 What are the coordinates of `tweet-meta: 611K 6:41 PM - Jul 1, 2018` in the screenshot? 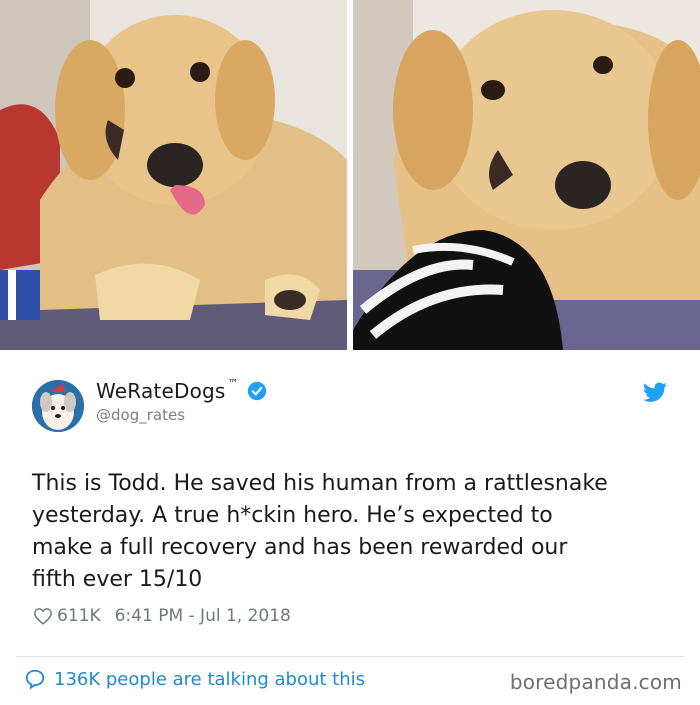 It's located at (162, 616).